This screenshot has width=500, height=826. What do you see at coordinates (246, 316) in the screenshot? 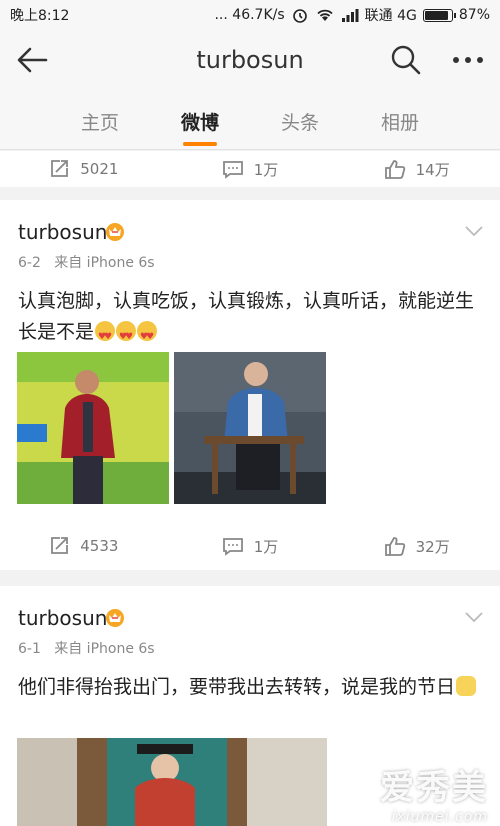
I see `post-text: 认真泡脚，认真吃饭，认真锻炼，认真听话，就能逆生长是不是` at bounding box center [246, 316].